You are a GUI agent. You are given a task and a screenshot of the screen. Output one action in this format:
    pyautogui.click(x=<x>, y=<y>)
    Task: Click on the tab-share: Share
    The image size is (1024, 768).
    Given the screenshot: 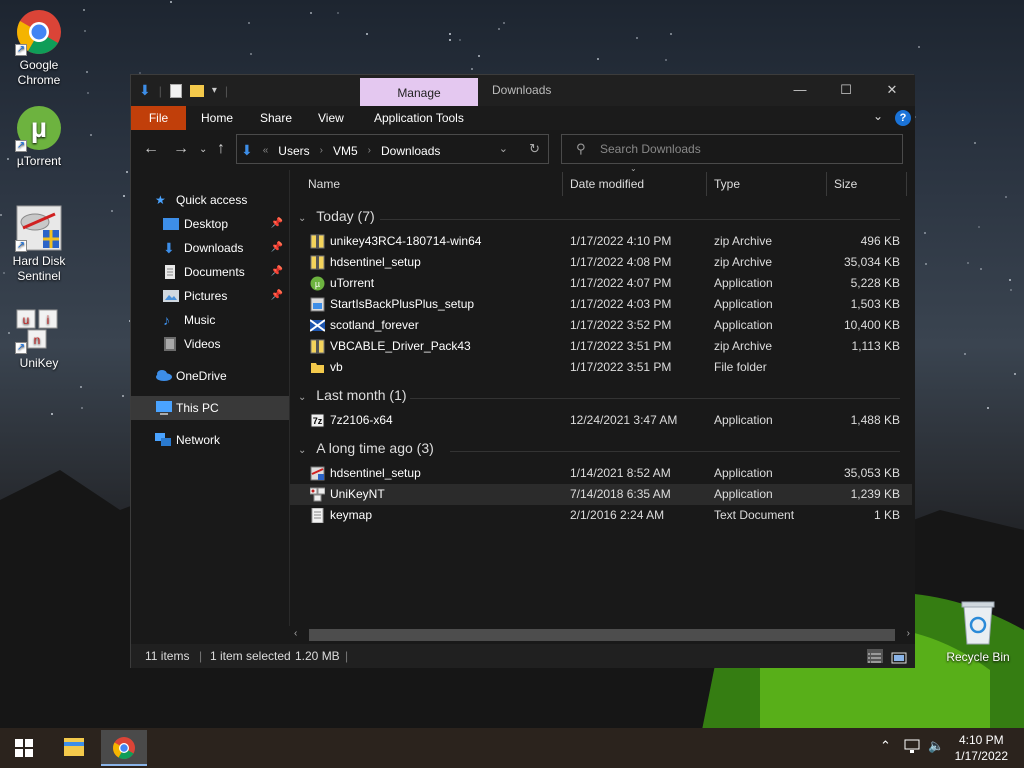 What is the action you would take?
    pyautogui.click(x=276, y=118)
    